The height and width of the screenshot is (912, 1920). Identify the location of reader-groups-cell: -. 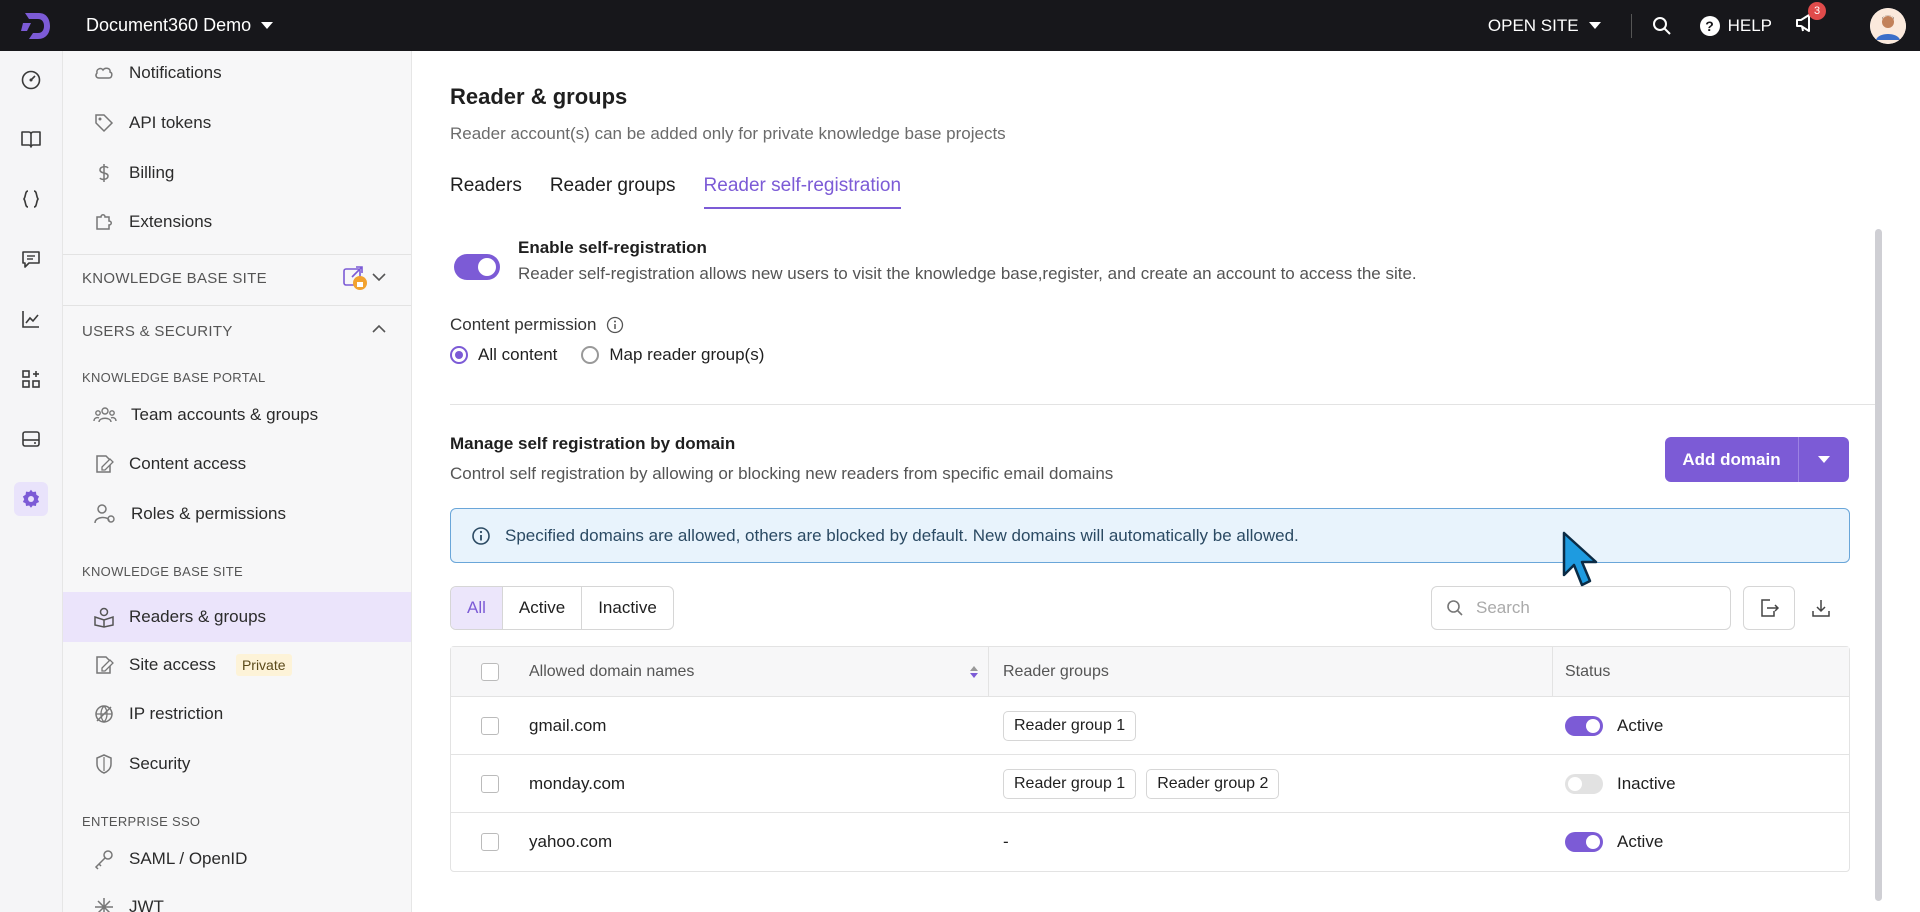
(1271, 842).